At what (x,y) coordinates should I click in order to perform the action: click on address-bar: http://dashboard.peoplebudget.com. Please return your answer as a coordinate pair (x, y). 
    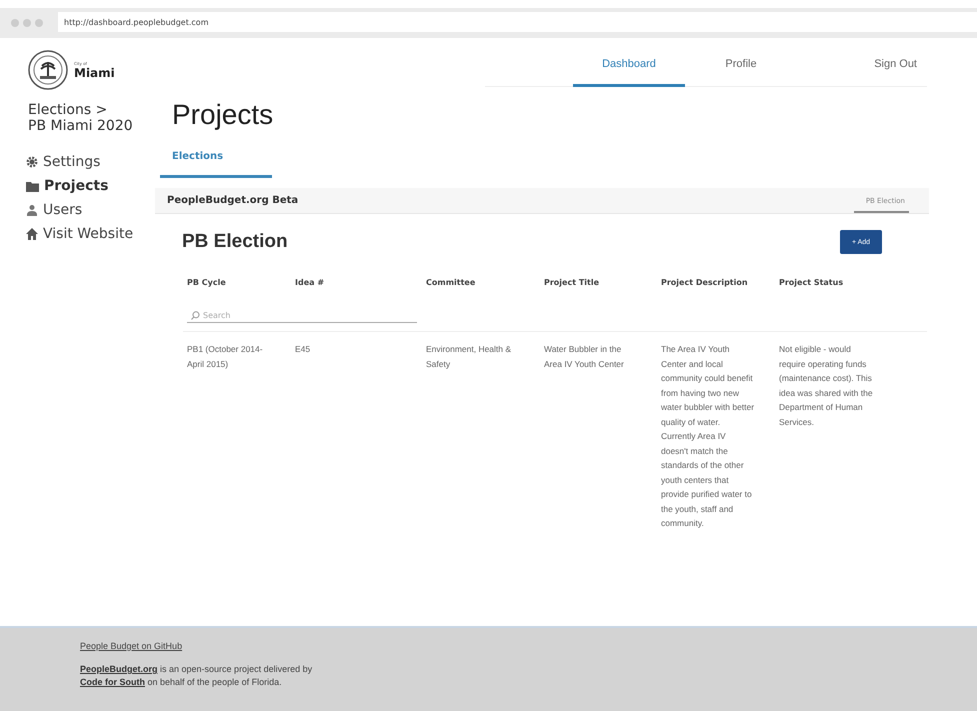
    Looking at the image, I should click on (517, 22).